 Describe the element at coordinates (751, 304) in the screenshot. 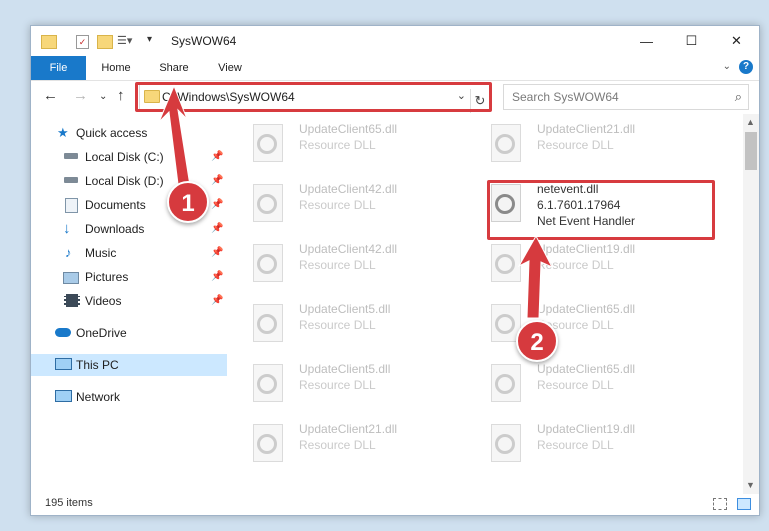

I see `vertical-scrollbar: ▲ ▼` at that location.